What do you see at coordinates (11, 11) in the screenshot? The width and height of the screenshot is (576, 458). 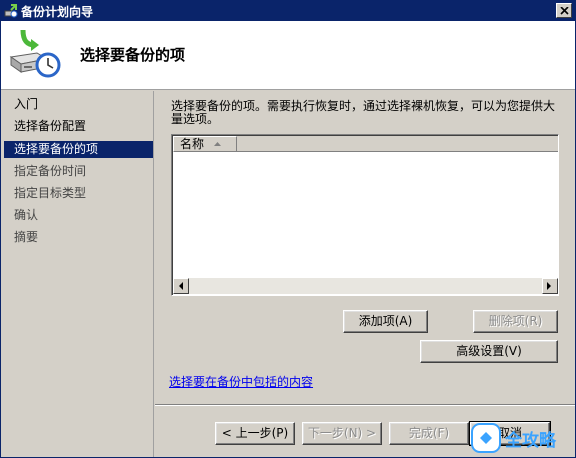 I see `backup-app-icon` at bounding box center [11, 11].